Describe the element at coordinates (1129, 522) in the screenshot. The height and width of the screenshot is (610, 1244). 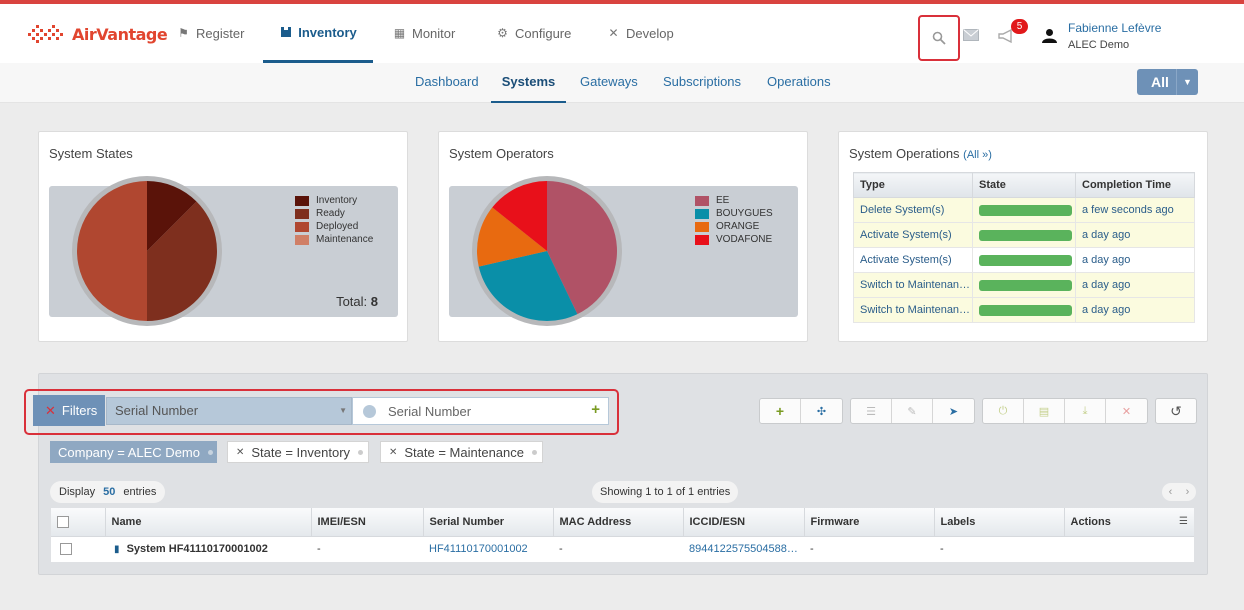
I see `column-header-actions: Actions ☰` at that location.